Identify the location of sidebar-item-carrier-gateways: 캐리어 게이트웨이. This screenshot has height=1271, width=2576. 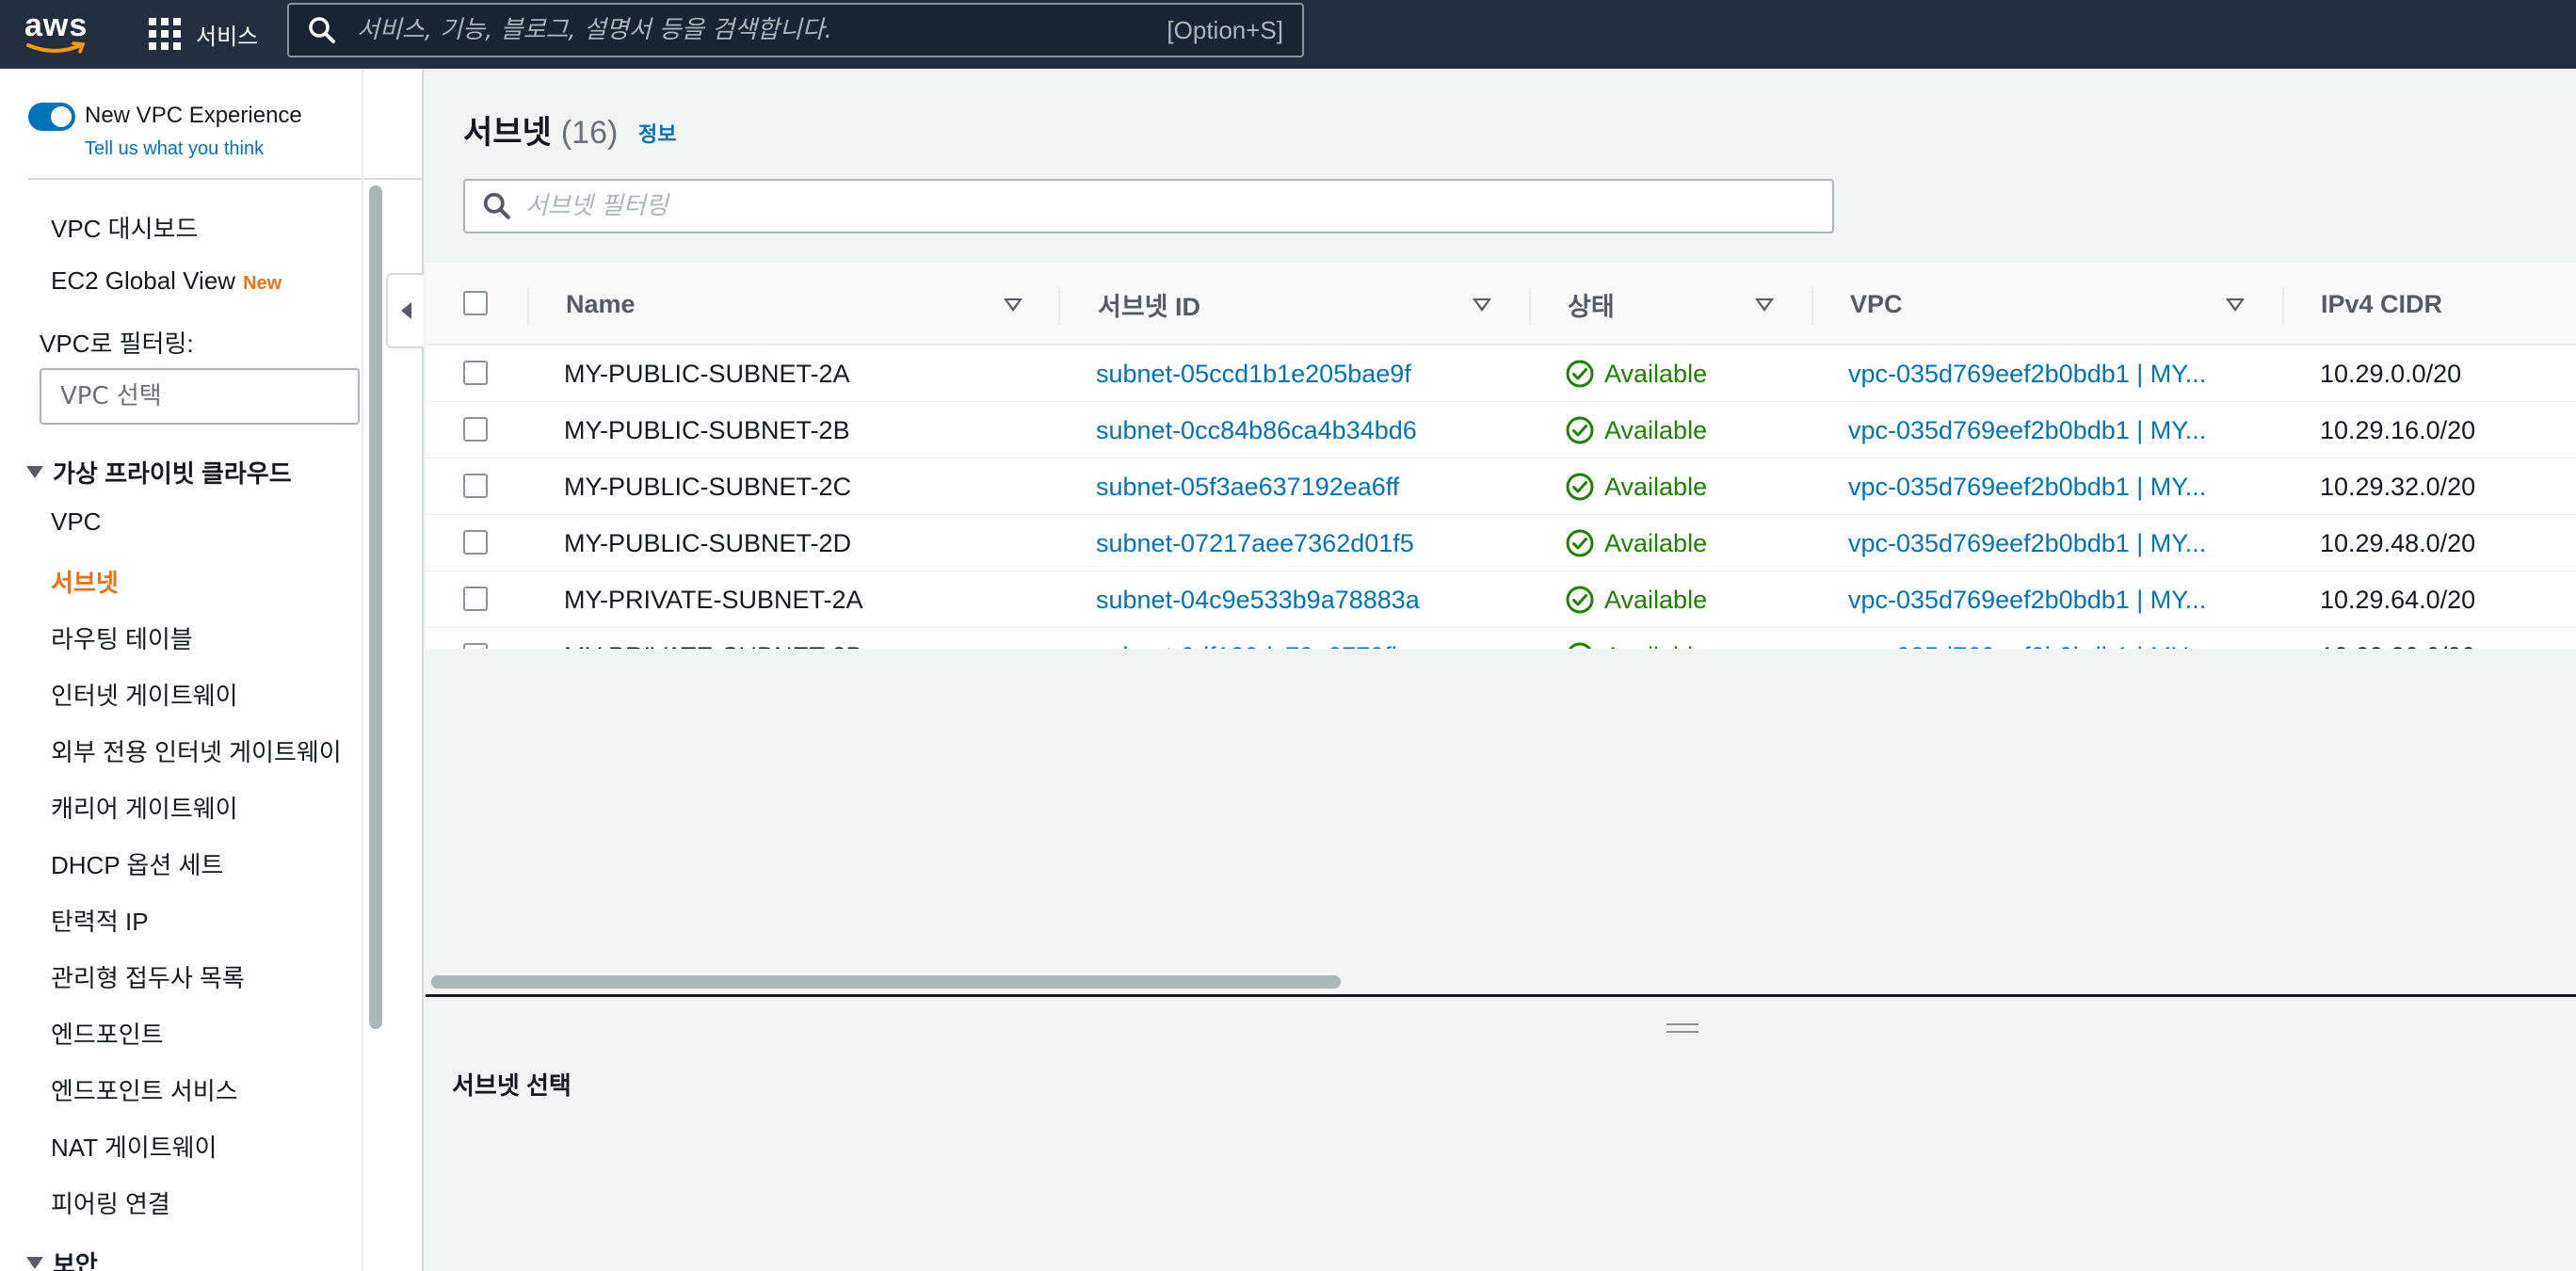
(144, 807).